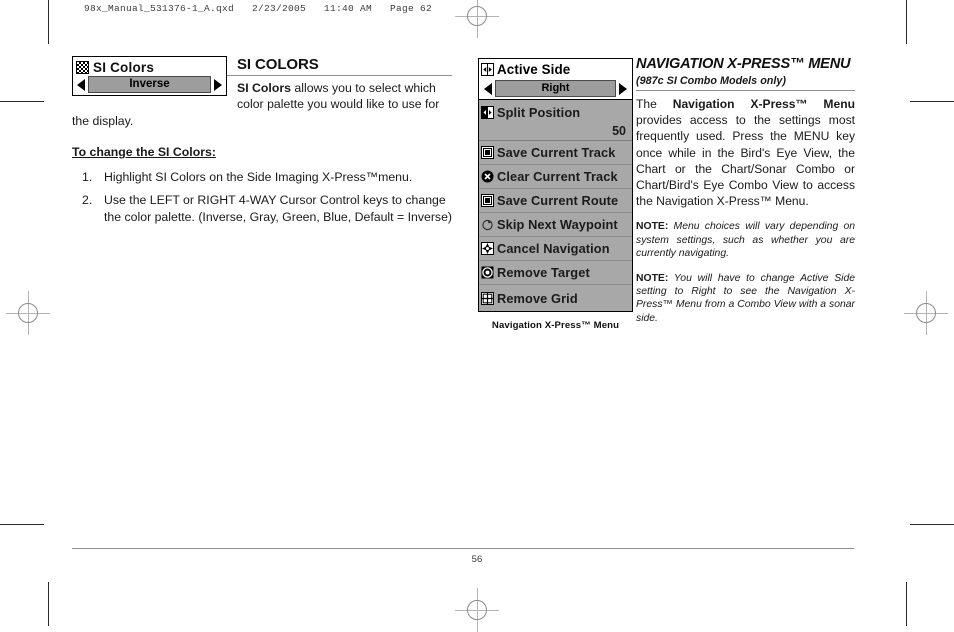  What do you see at coordinates (555, 132) in the screenshot?
I see `split-position-value: 50` at bounding box center [555, 132].